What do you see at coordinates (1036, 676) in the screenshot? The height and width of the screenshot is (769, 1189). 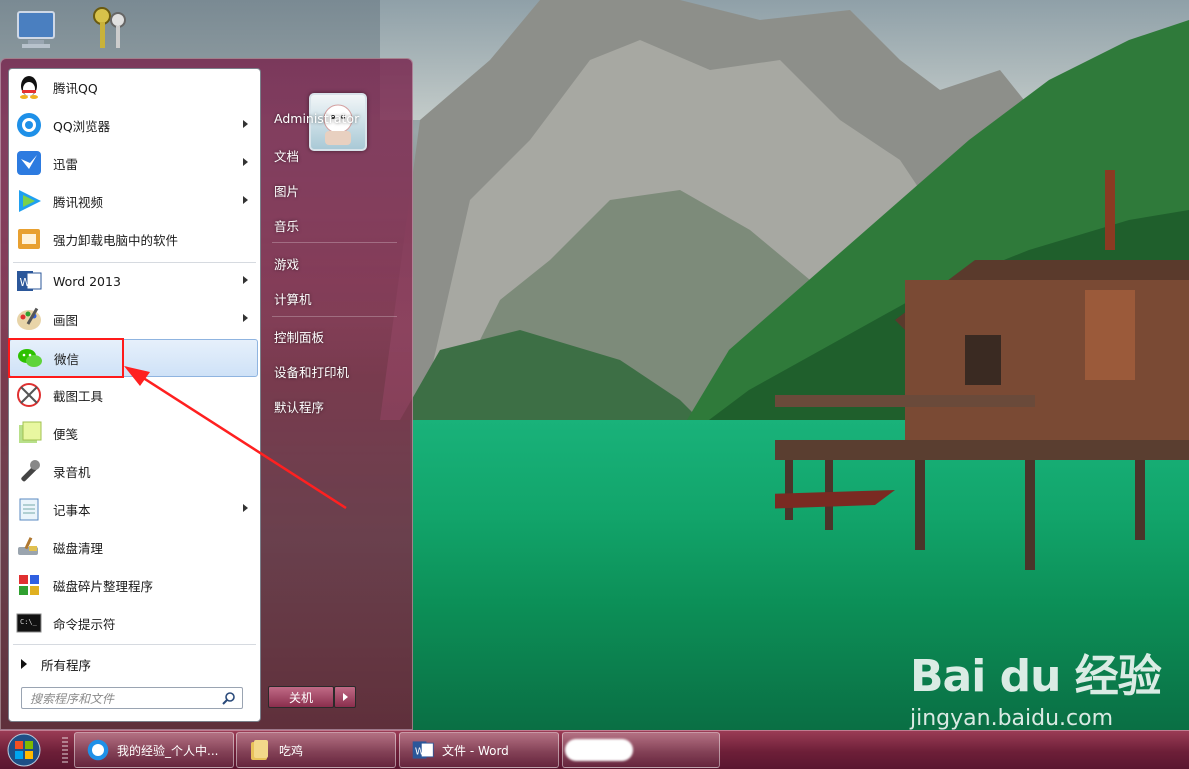 I see `watermark-brand: Bai du 经验` at bounding box center [1036, 676].